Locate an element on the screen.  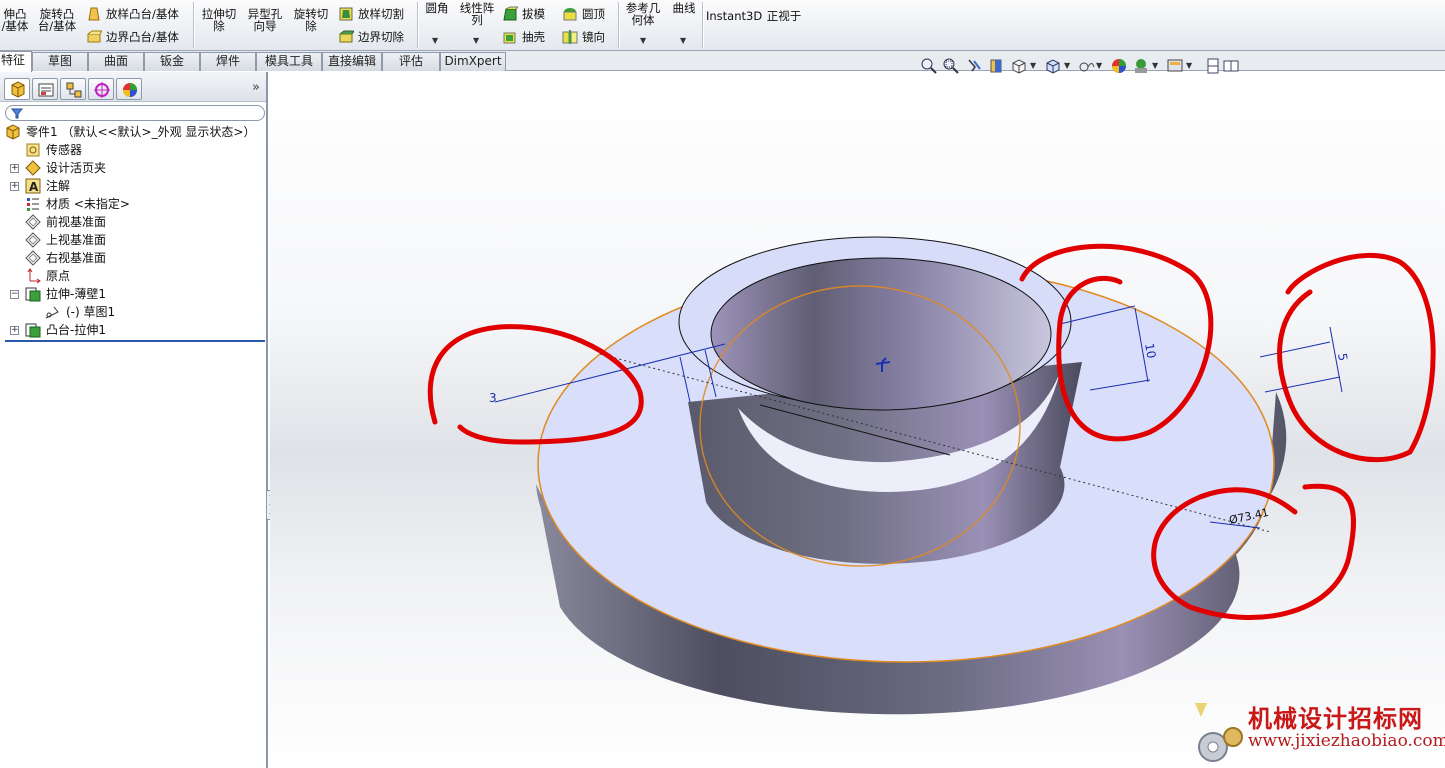
tree-item-sketch: (-) 草图1 is located at coordinates (133, 312).